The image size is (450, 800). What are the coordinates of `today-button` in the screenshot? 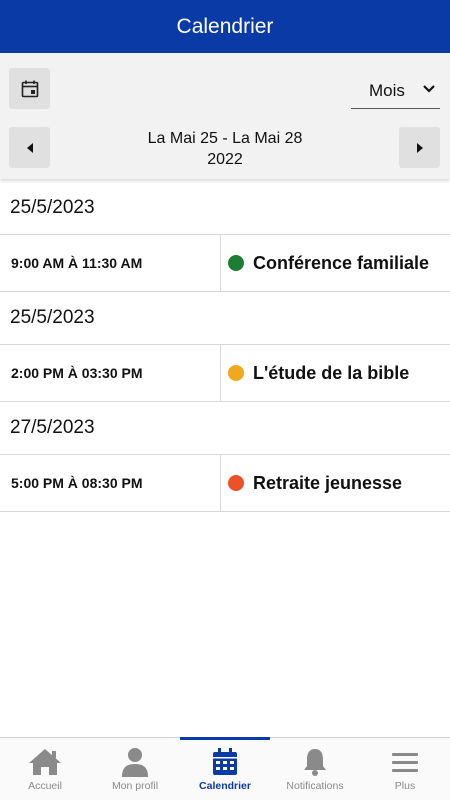 It's located at (29, 88).